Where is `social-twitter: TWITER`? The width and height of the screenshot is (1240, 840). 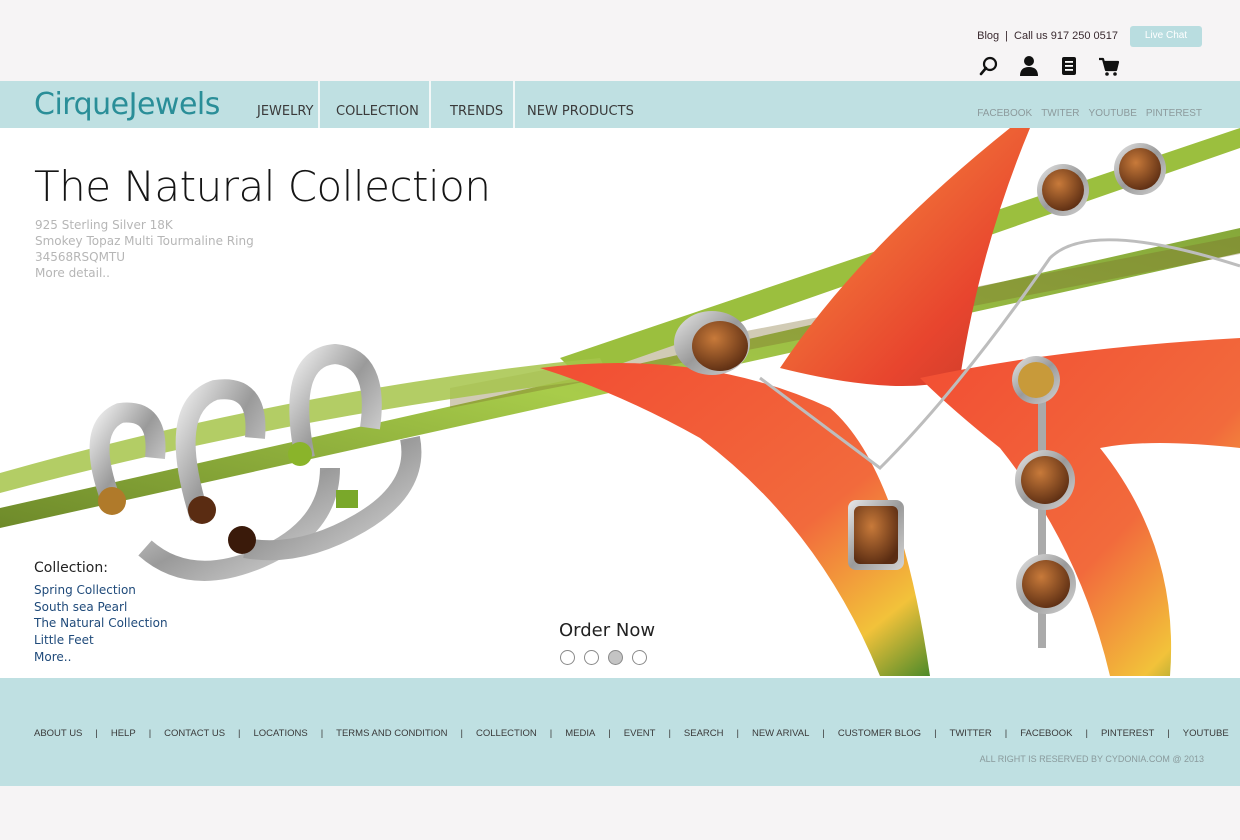 social-twitter: TWITER is located at coordinates (1060, 113).